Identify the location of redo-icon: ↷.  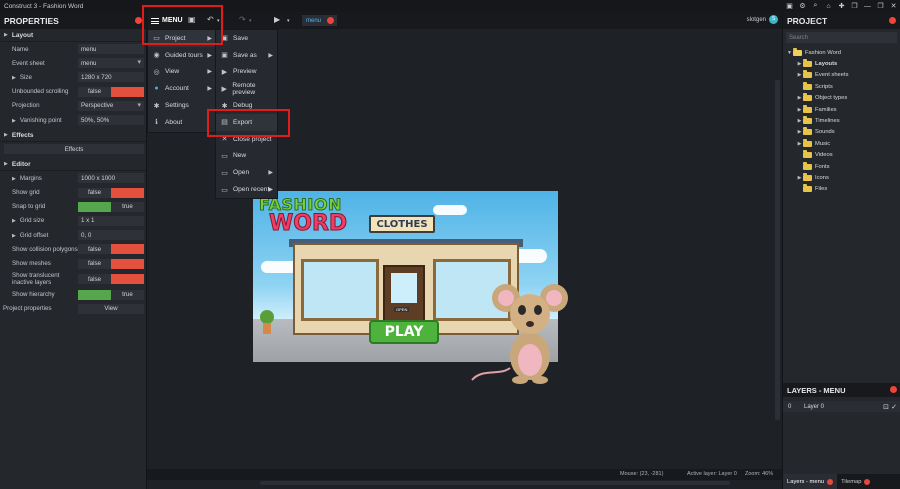
(242, 19).